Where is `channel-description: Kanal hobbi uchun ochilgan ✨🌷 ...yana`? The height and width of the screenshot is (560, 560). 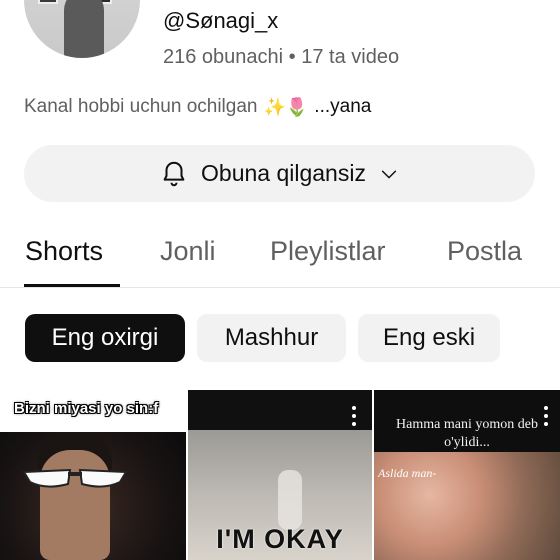
channel-description: Kanal hobbi uchun ochilgan ✨🌷 ...yana is located at coordinates (197, 107).